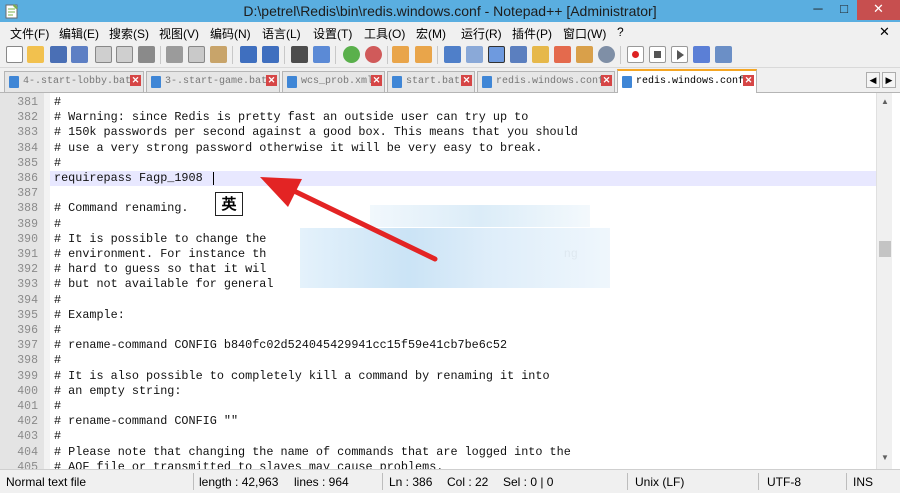 Image resolution: width=900 pixels, height=493 pixels. What do you see at coordinates (74, 81) in the screenshot?
I see `tab-start-lobby: 4-.start-lobby.bat ✕` at bounding box center [74, 81].